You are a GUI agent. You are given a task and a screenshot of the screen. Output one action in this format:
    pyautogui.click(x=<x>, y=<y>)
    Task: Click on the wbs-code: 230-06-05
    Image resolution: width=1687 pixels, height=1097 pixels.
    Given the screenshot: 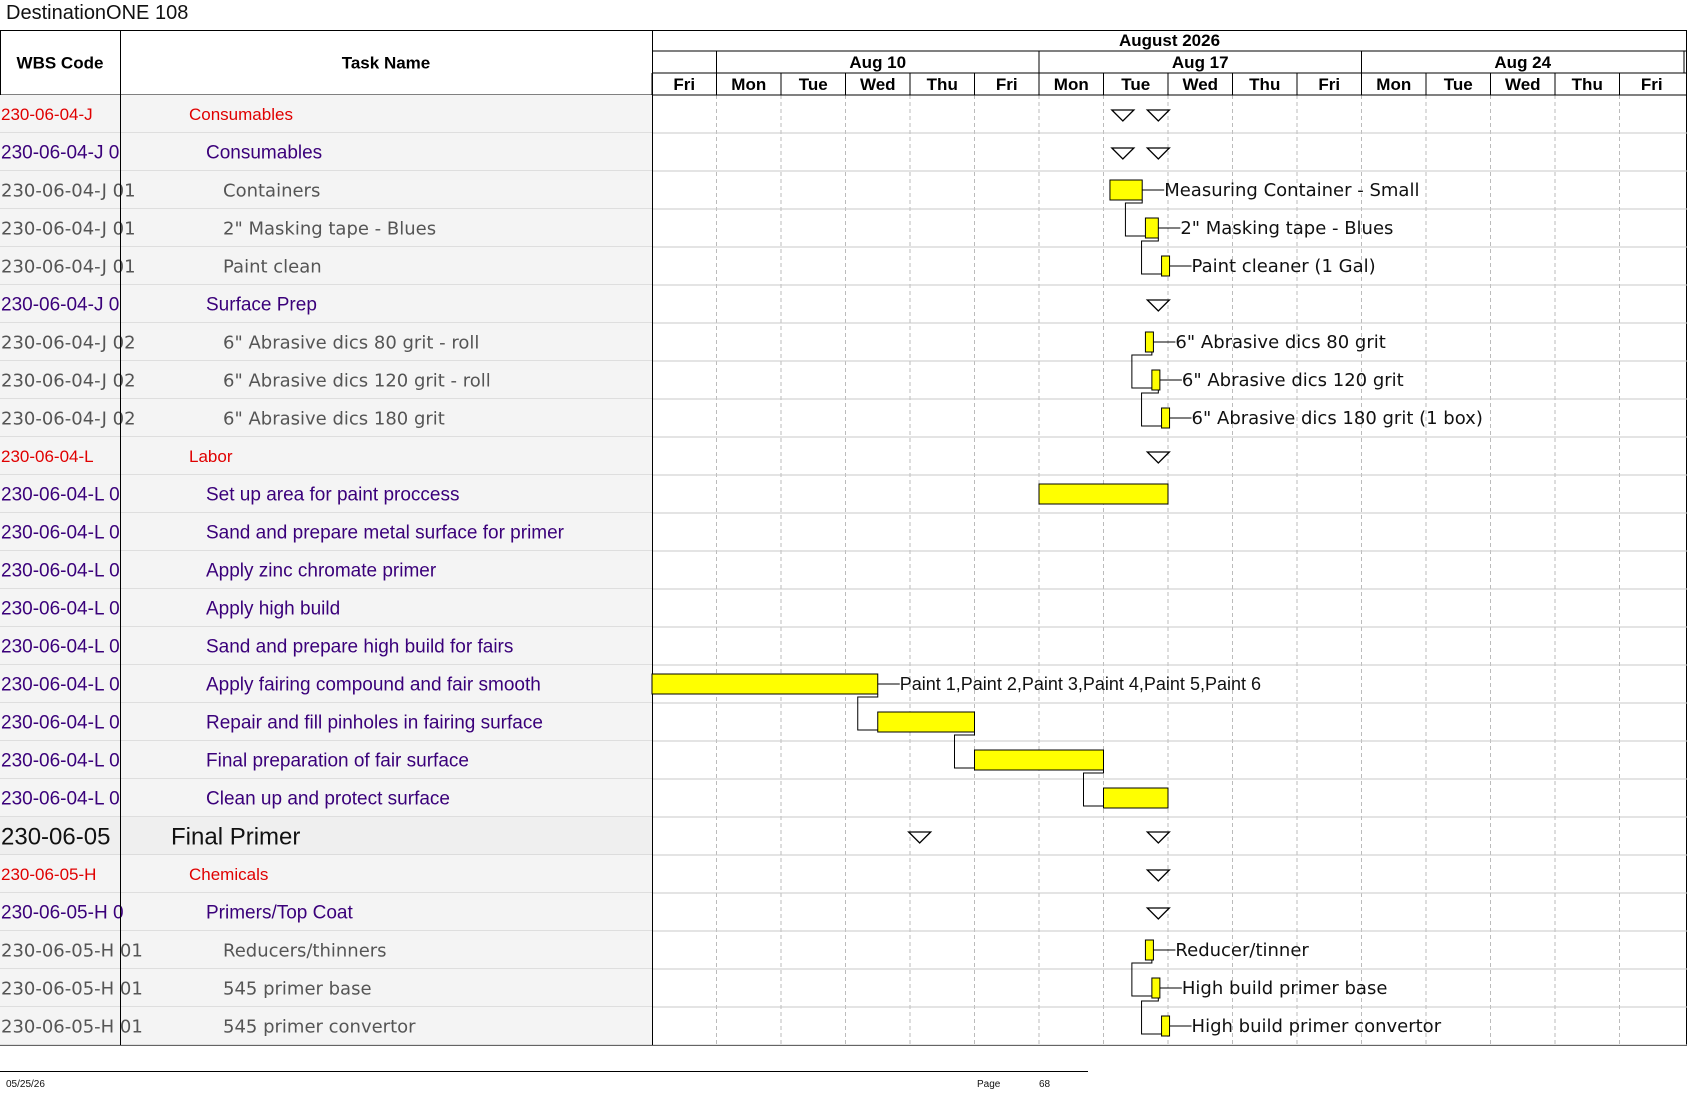 What is the action you would take?
    pyautogui.click(x=55, y=836)
    